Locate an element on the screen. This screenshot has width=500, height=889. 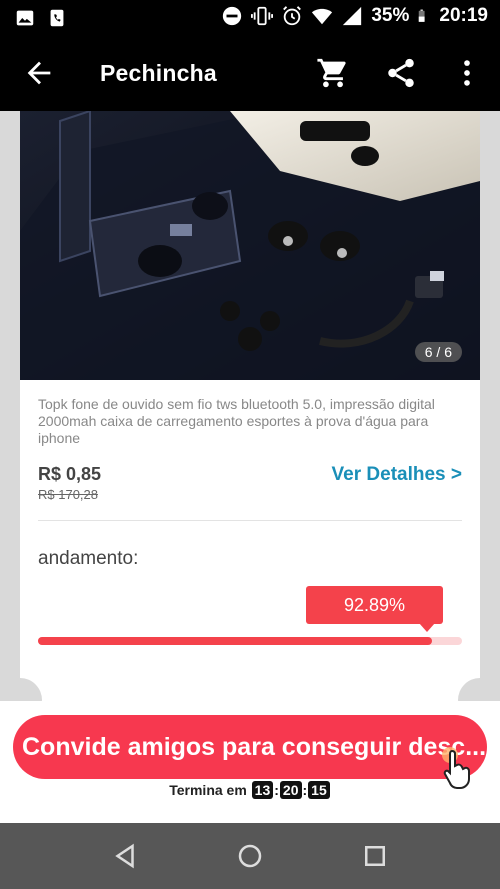
app-bar: Pechincha is located at coordinates (250, 73).